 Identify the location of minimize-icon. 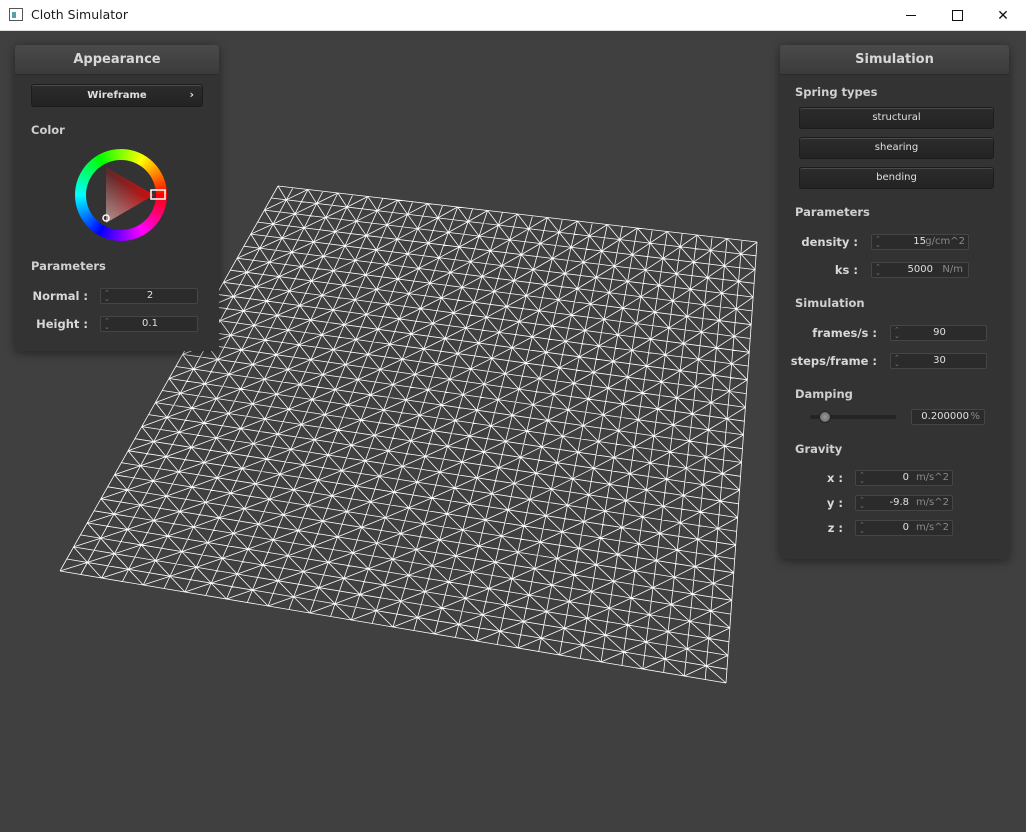
(911, 15).